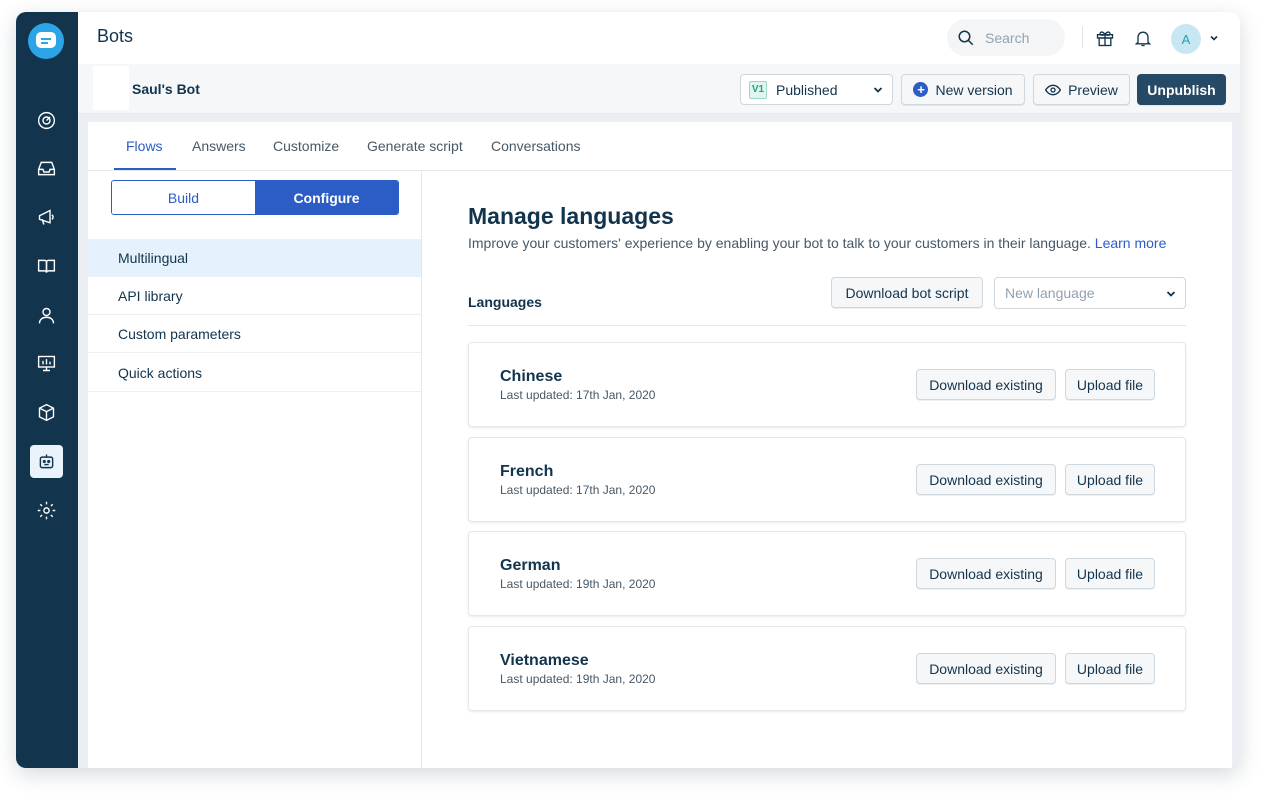 The width and height of the screenshot is (1264, 796). I want to click on search-icon, so click(966, 37).